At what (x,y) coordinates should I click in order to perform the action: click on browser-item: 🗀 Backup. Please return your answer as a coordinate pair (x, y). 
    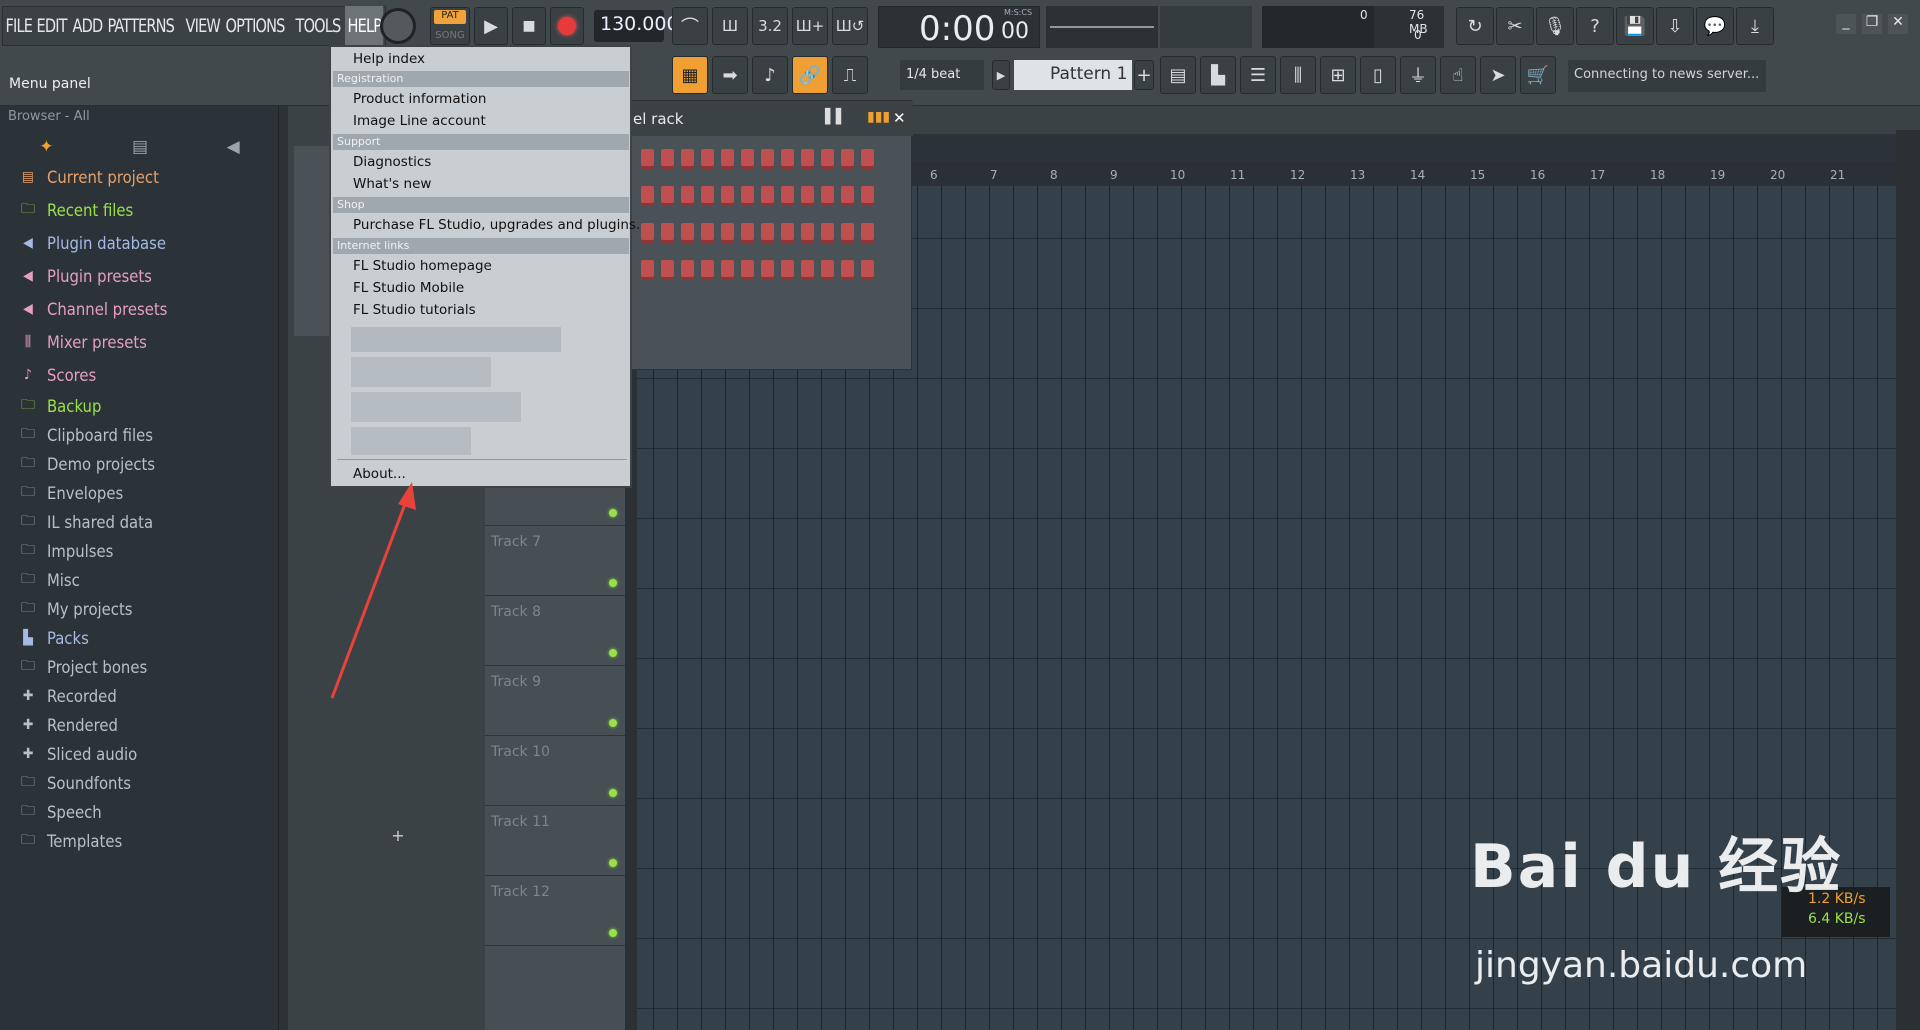
    Looking at the image, I should click on (59, 406).